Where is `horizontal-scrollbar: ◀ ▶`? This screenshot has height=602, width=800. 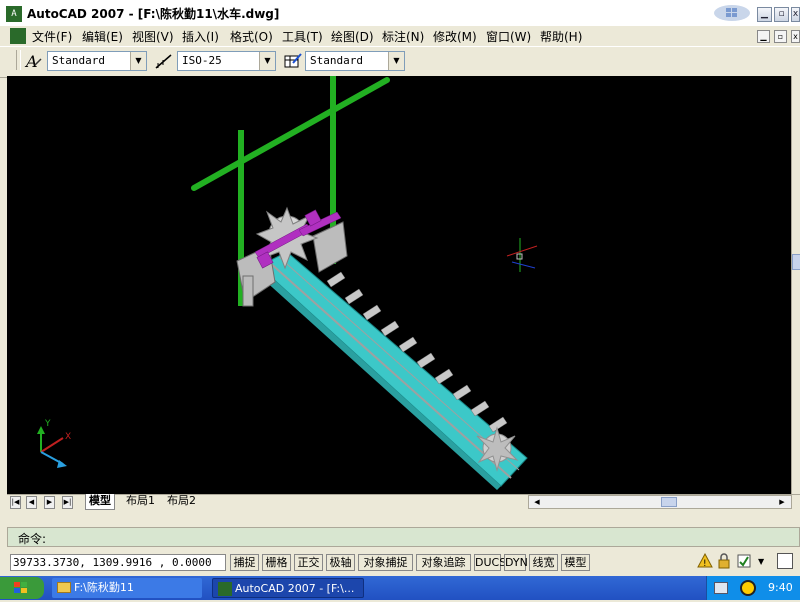 horizontal-scrollbar: ◀ ▶ is located at coordinates (660, 502).